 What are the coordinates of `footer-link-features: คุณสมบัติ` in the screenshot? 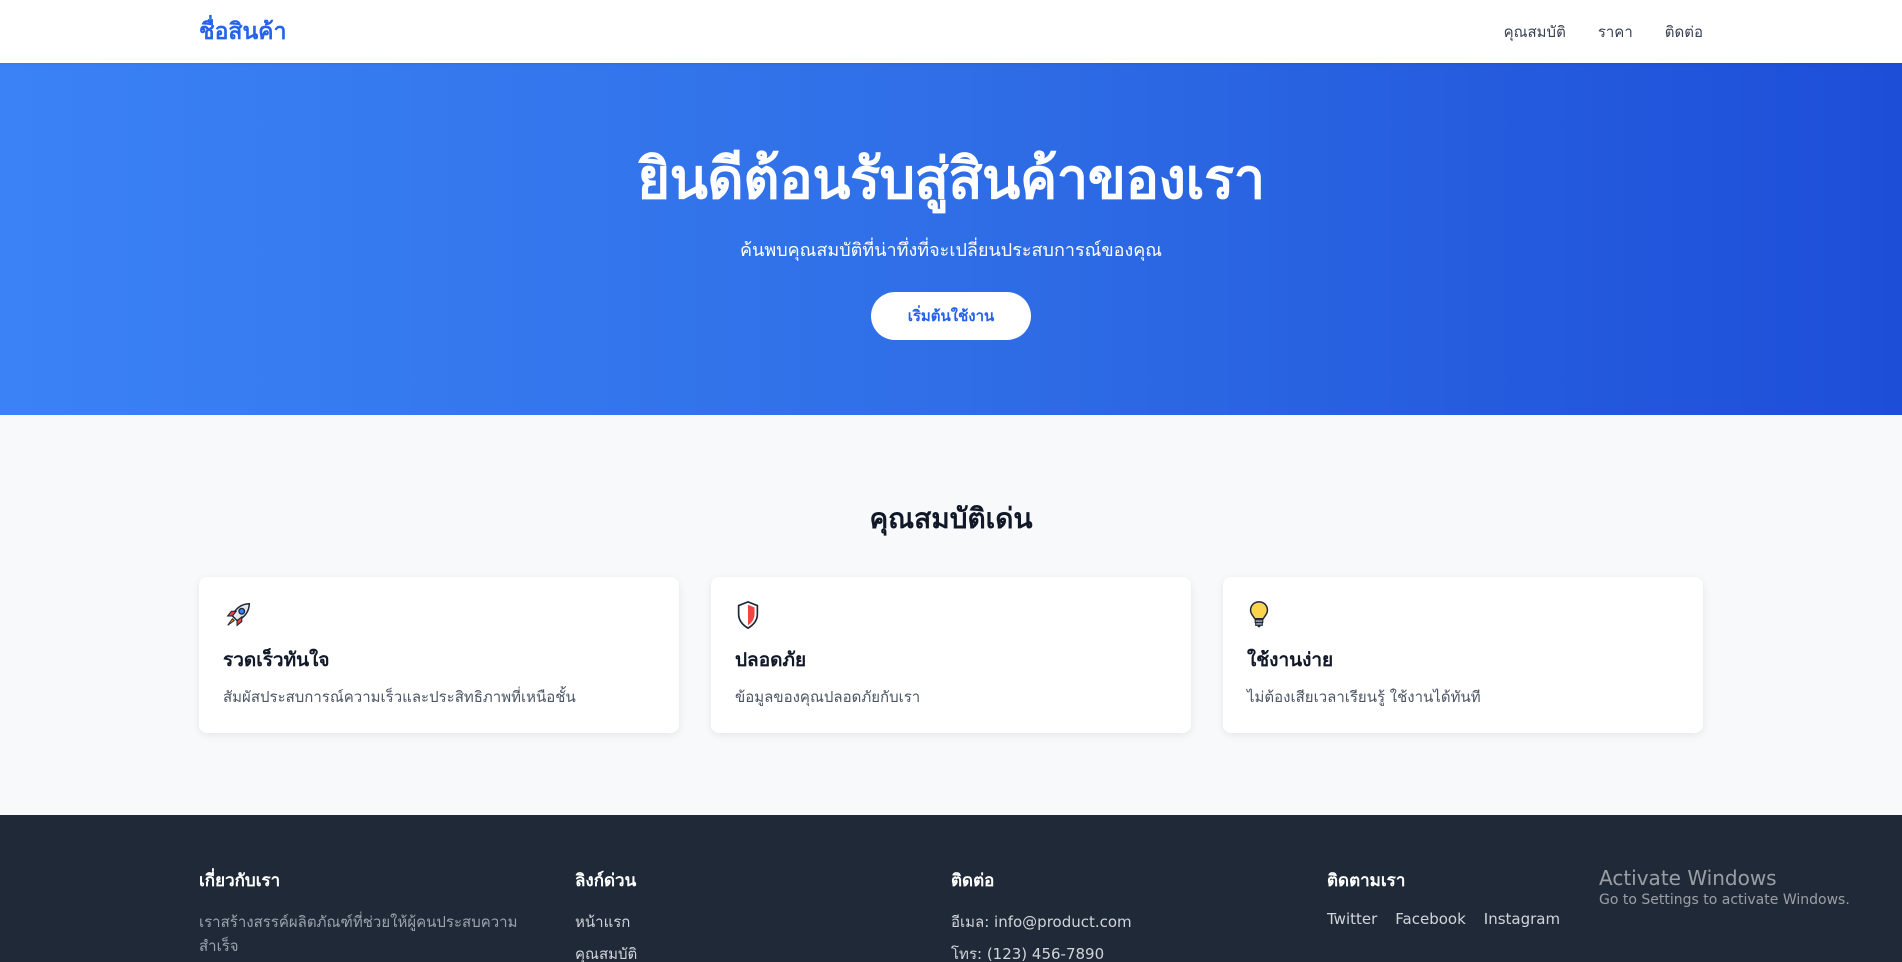 It's located at (763, 952).